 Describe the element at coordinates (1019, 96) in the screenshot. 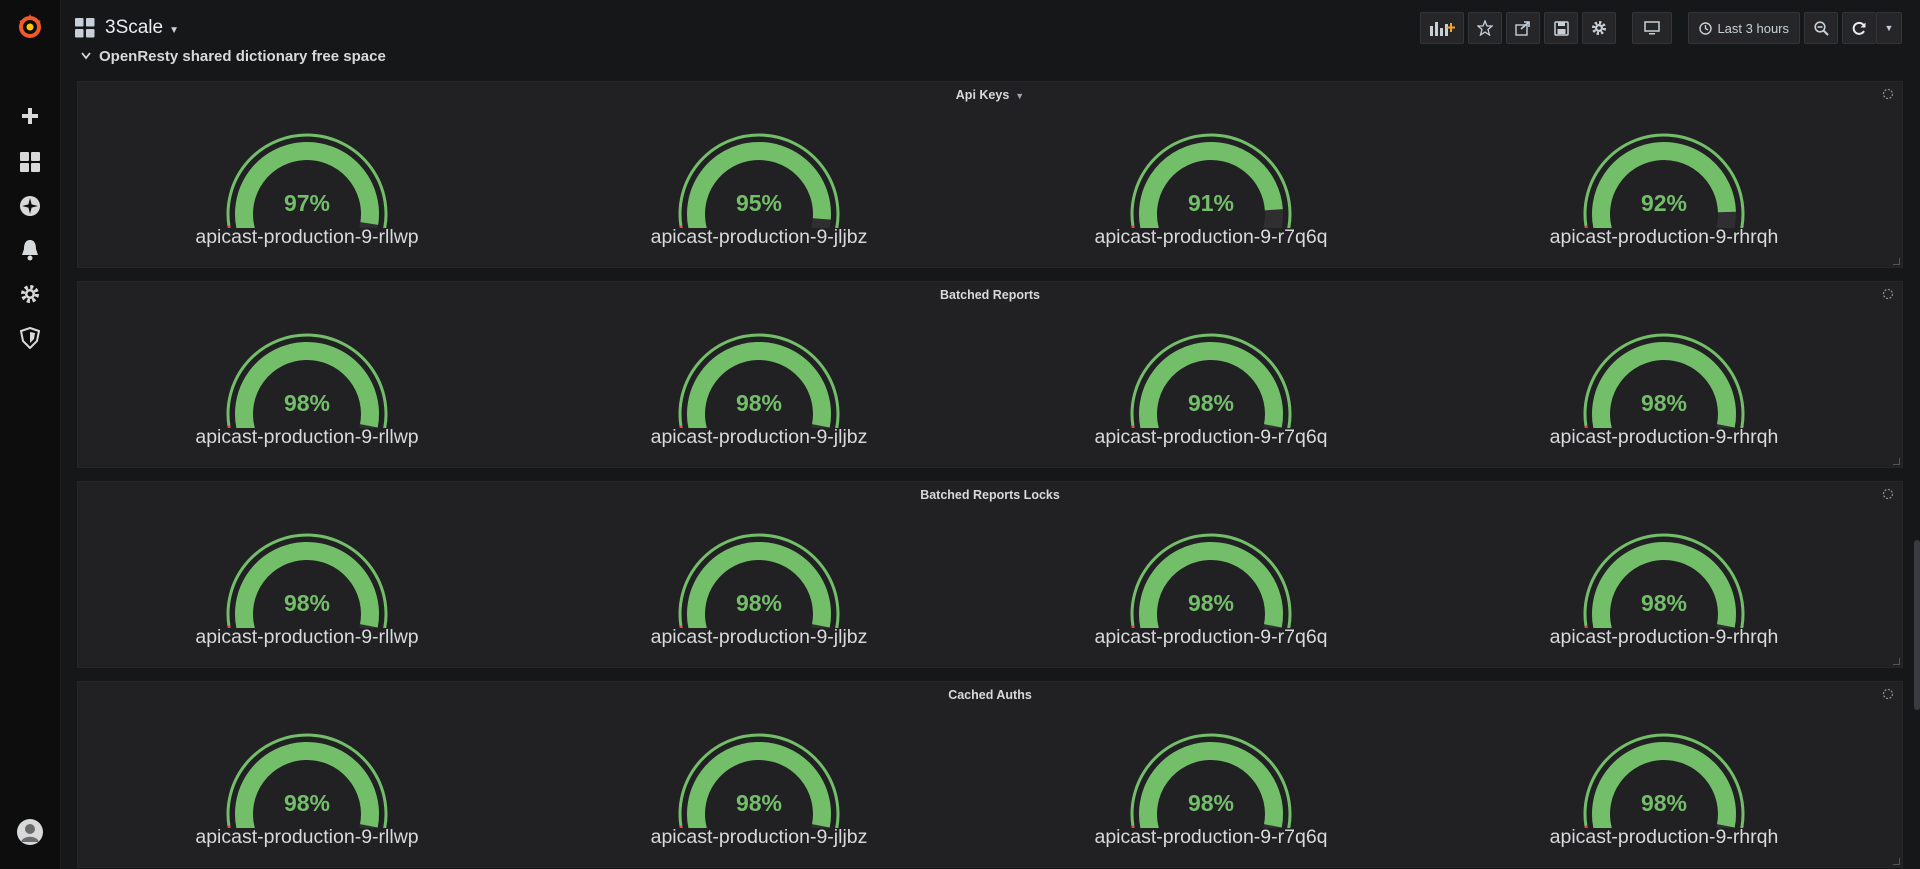

I see `panel-menu-caret-icon: ▼` at that location.